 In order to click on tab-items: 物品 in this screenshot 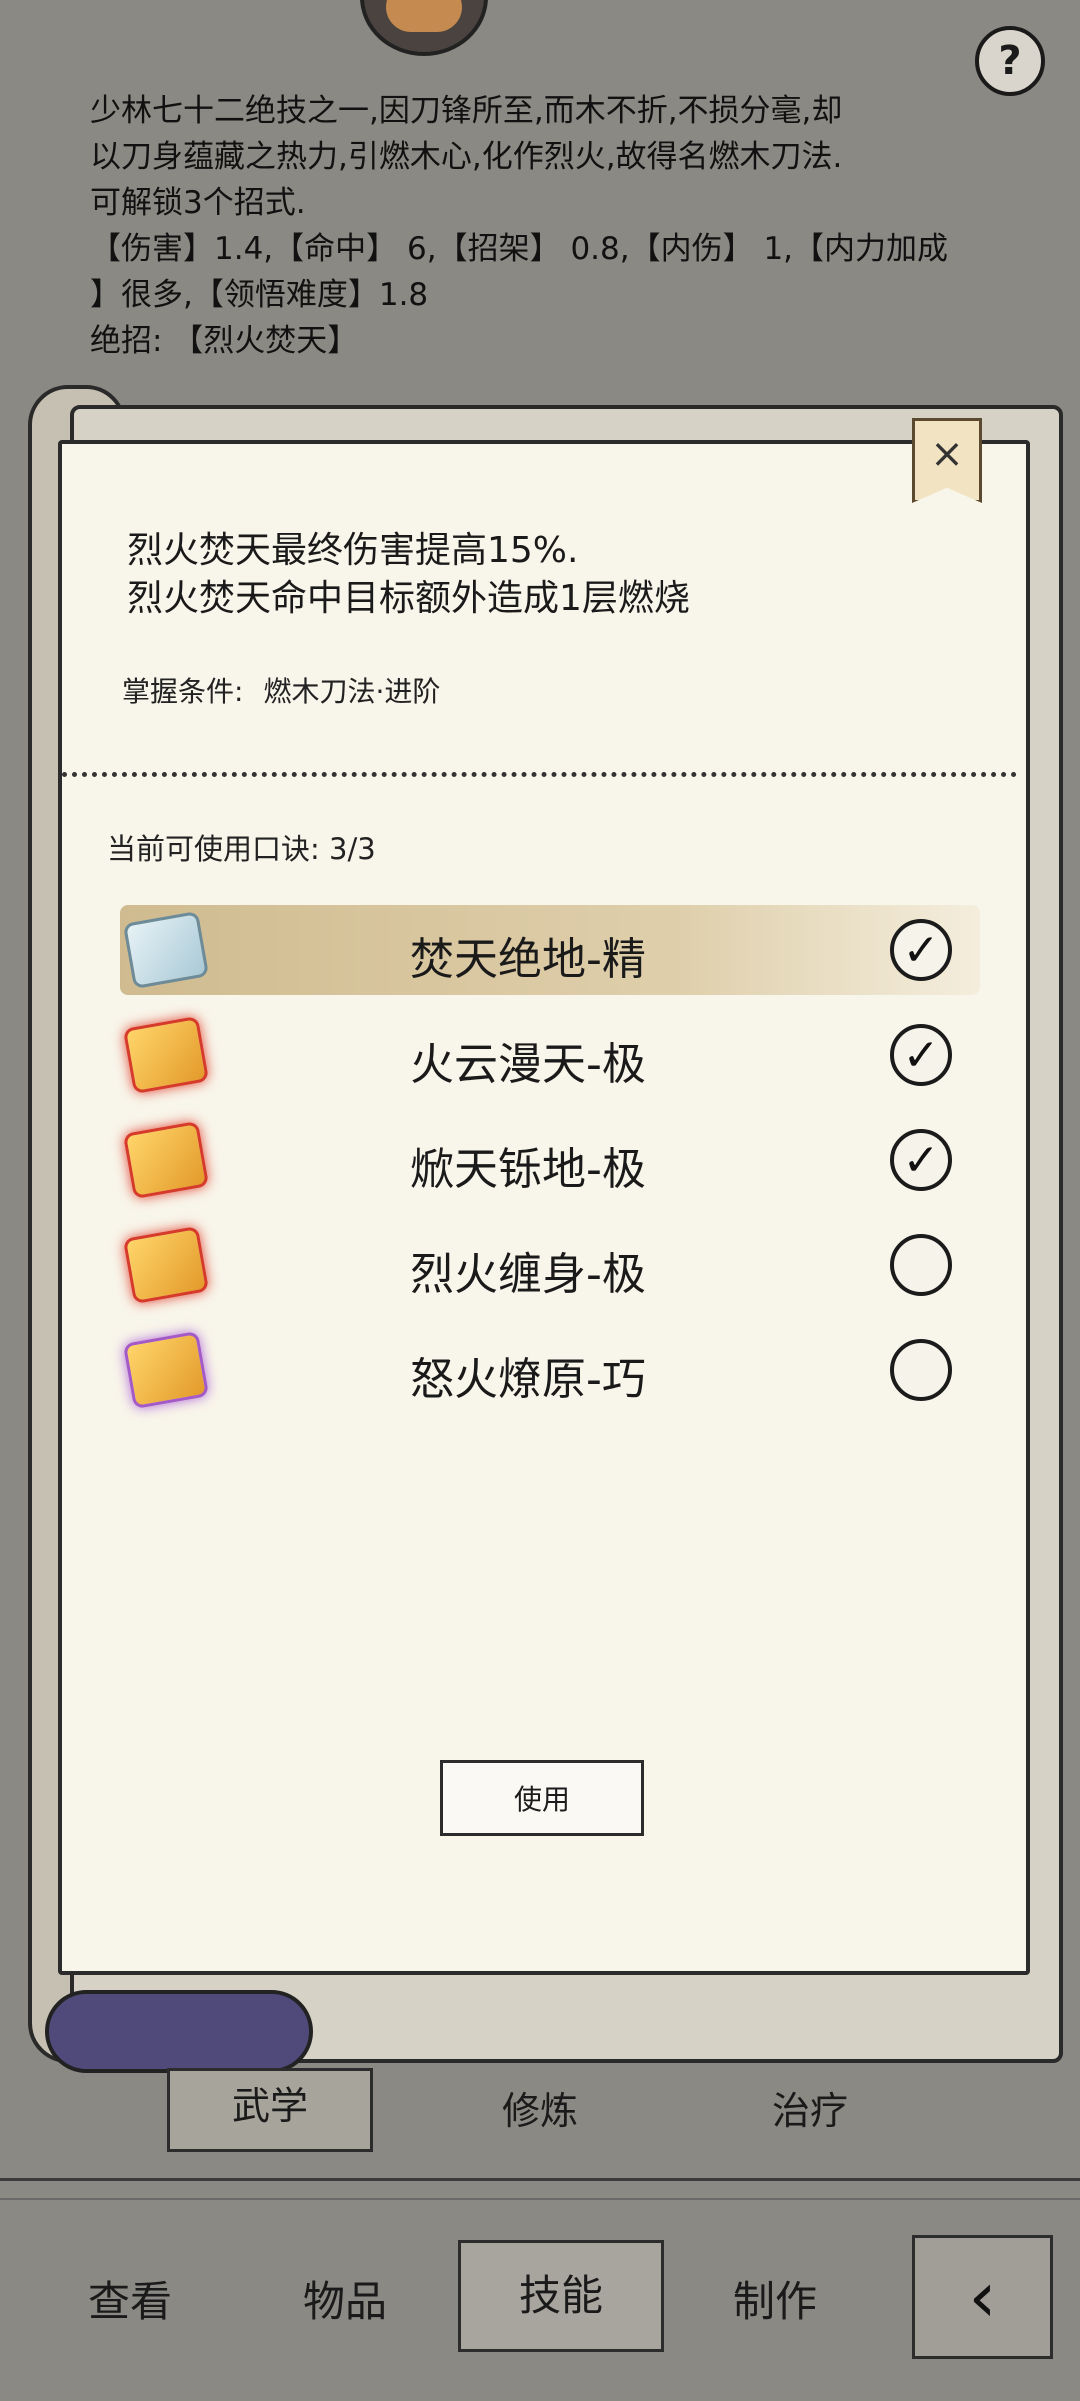, I will do `click(345, 2298)`.